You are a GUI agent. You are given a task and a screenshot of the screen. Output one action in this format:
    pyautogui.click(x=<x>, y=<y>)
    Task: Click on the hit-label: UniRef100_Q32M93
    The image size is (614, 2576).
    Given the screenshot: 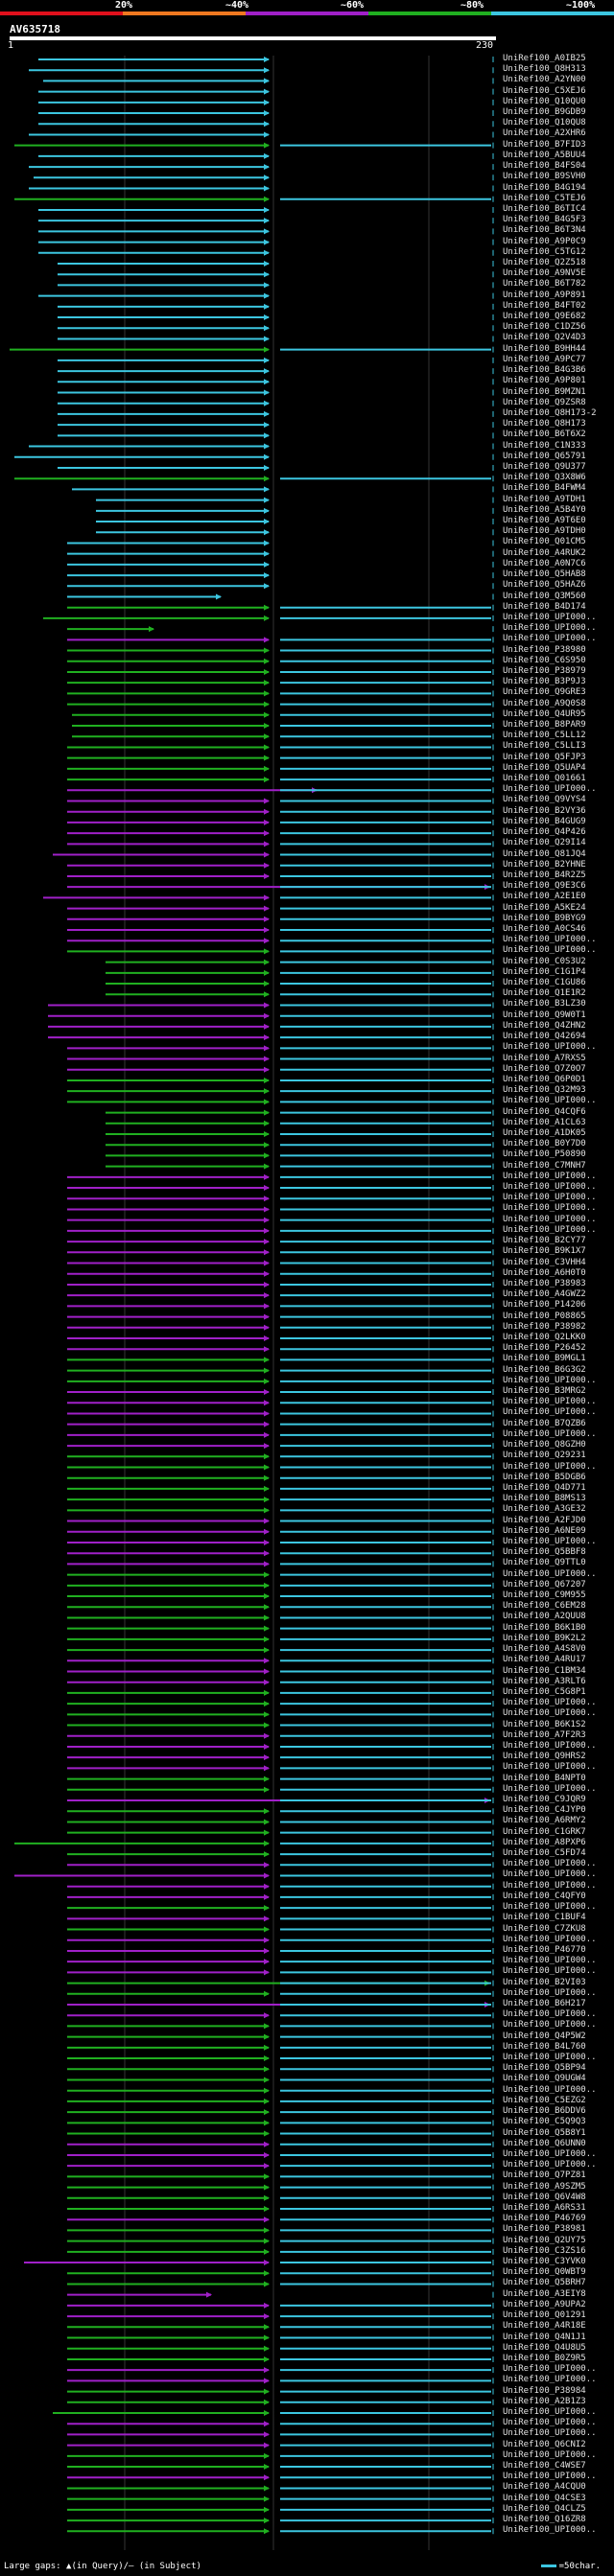 What is the action you would take?
    pyautogui.click(x=544, y=1090)
    